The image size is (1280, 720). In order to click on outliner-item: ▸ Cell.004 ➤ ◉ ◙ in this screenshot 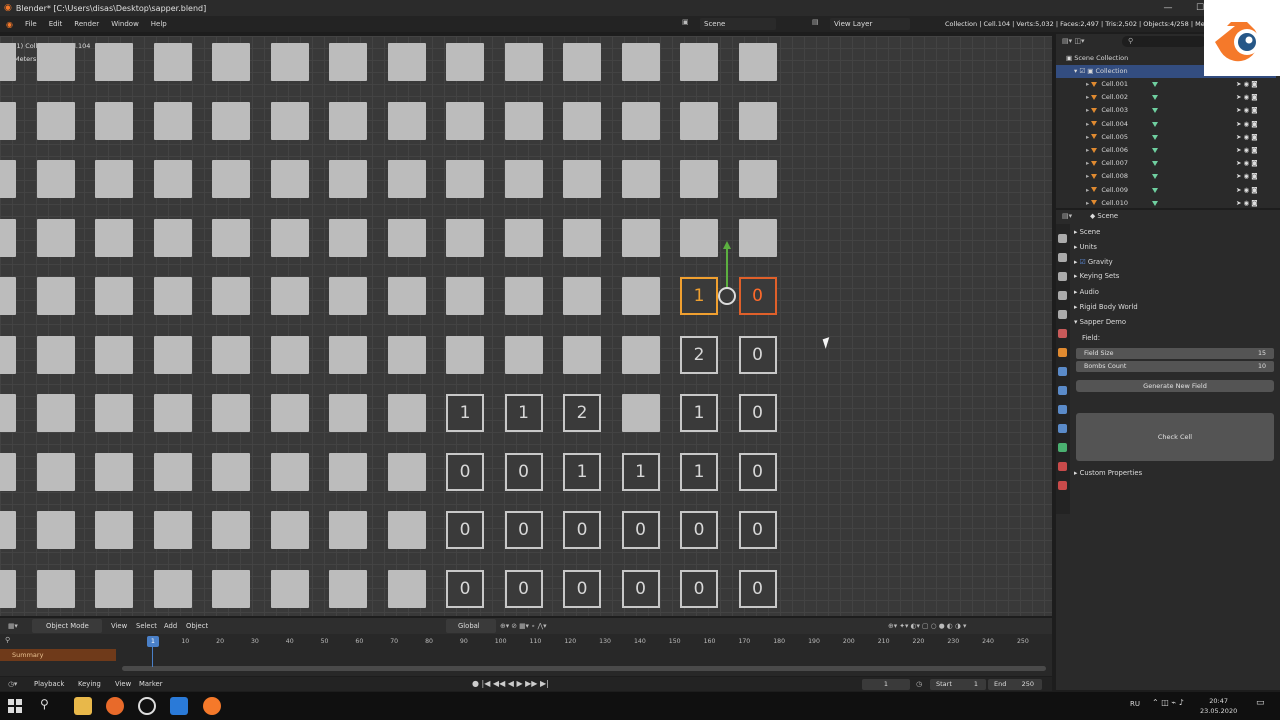, I will do `click(1166, 124)`.